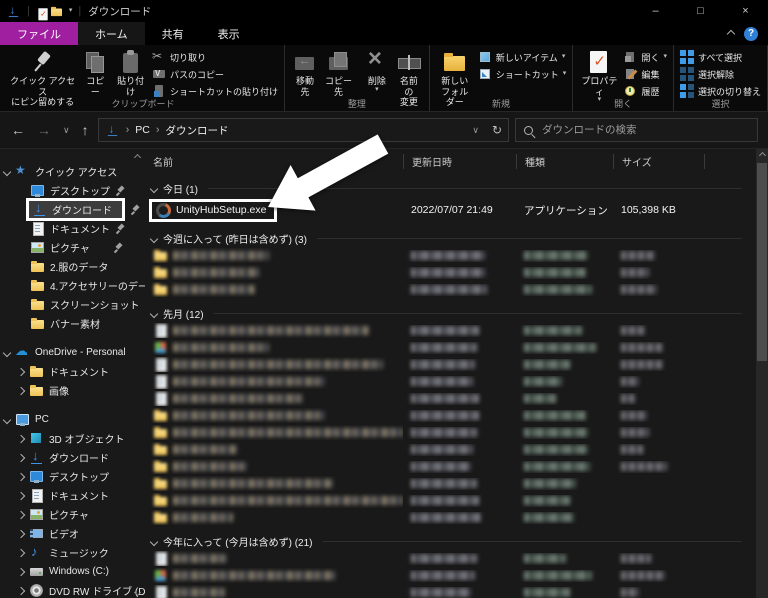 This screenshot has width=768, height=598. I want to click on breadcrumb-downloads: ダウンロード, so click(197, 130).